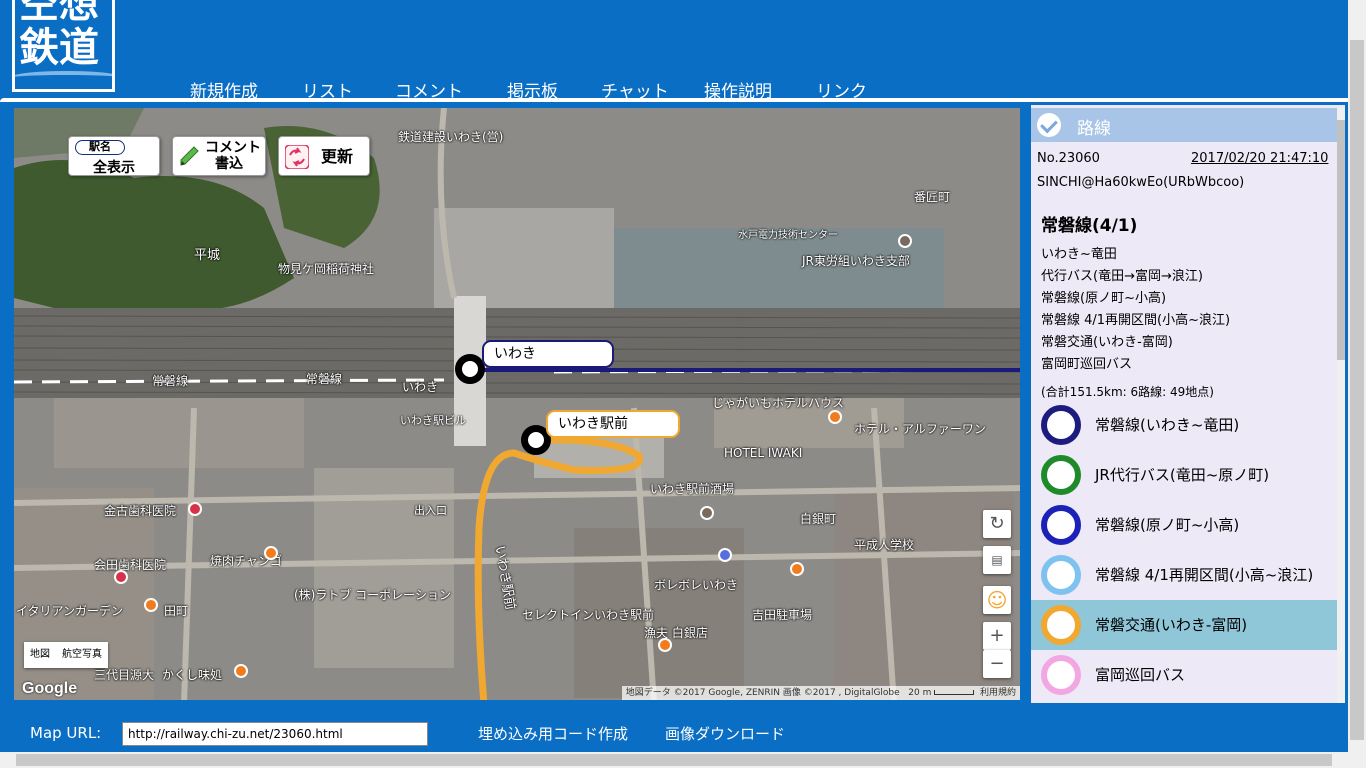 Image resolution: width=1366 pixels, height=768 pixels. I want to click on map-type-satellite: 航空写真, so click(82, 655).